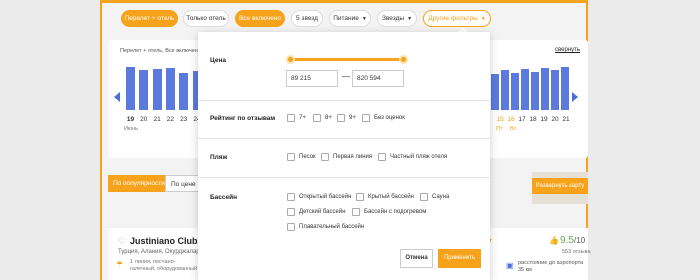  What do you see at coordinates (341, 118) in the screenshot?
I see `rating-9-checkbox` at bounding box center [341, 118].